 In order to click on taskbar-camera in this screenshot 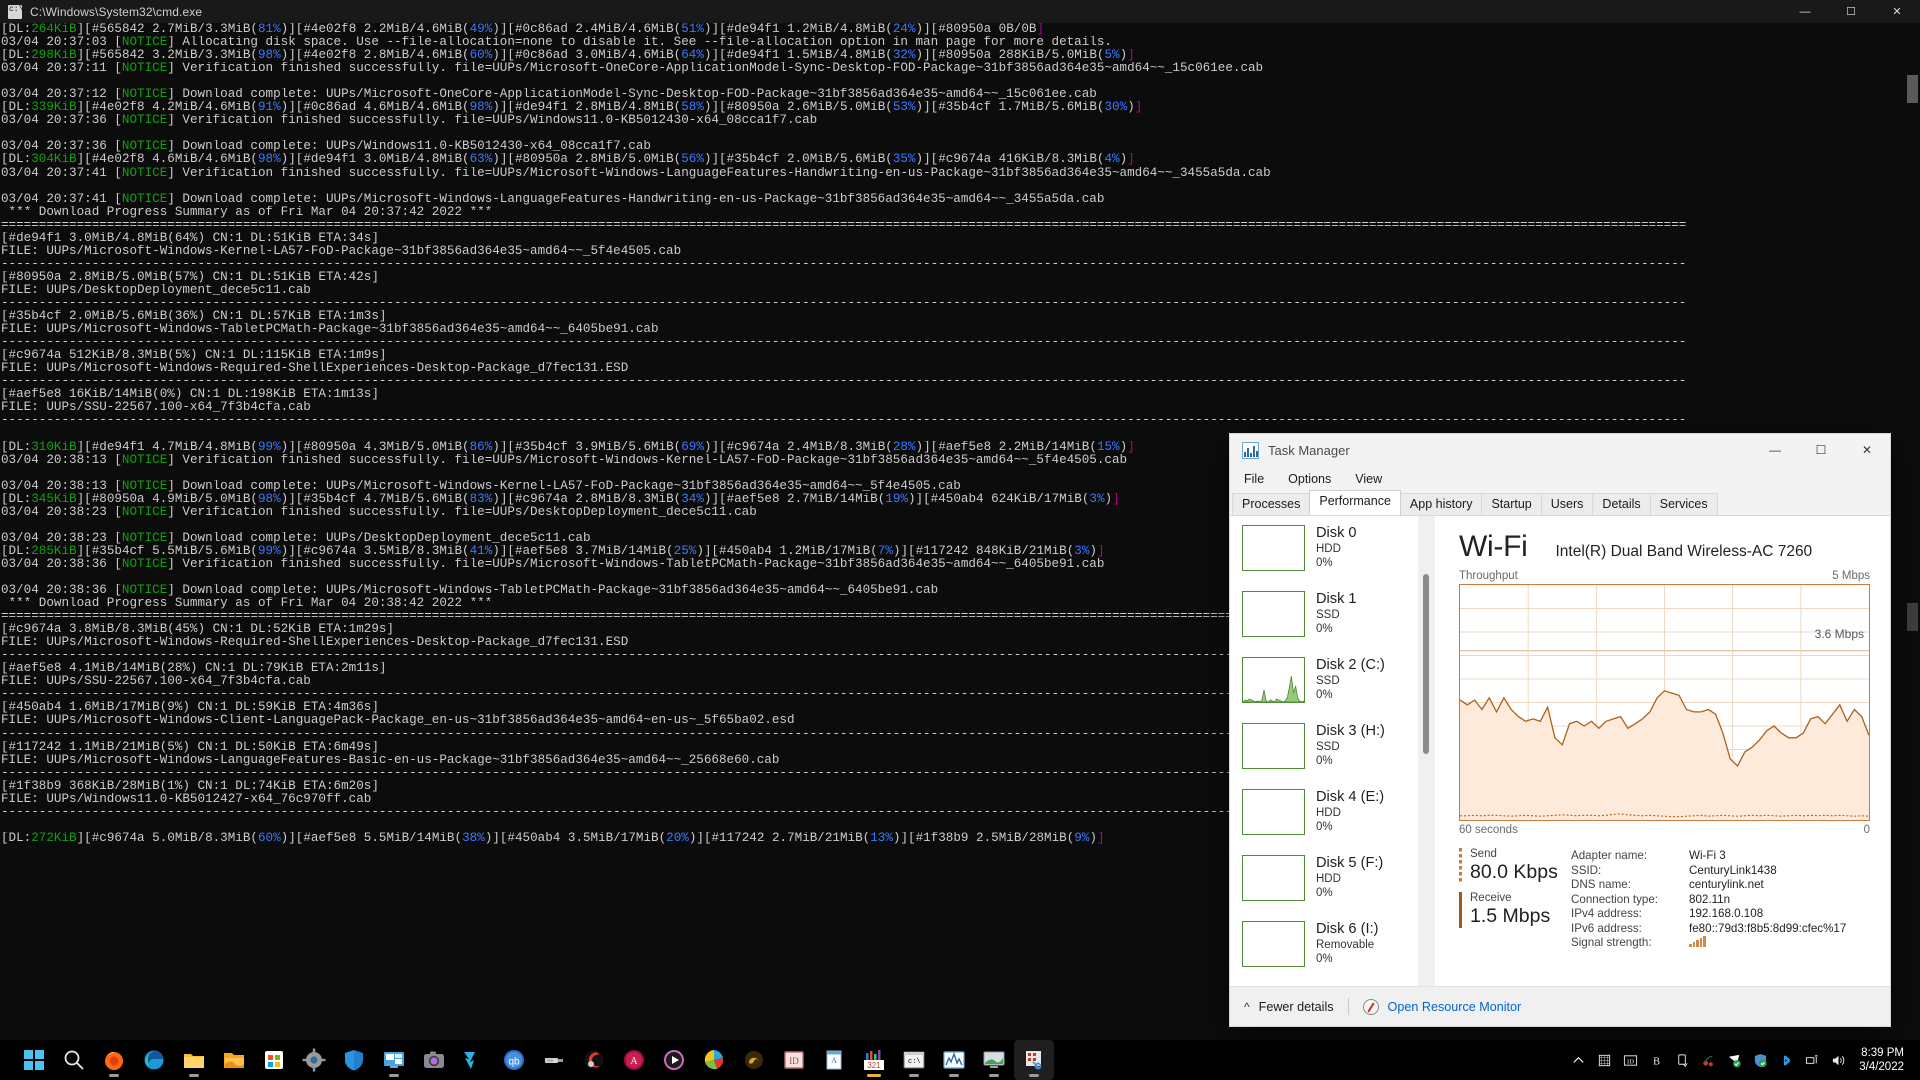, I will do `click(434, 1060)`.